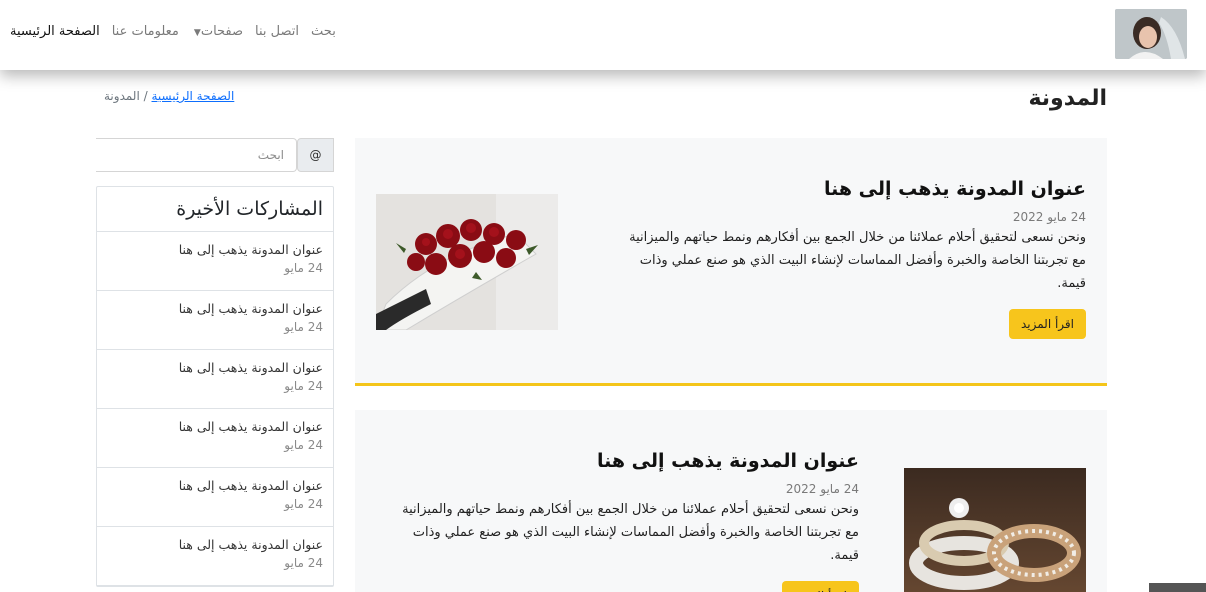 Image resolution: width=1206 pixels, height=592 pixels. What do you see at coordinates (1151, 34) in the screenshot?
I see `site-logo` at bounding box center [1151, 34].